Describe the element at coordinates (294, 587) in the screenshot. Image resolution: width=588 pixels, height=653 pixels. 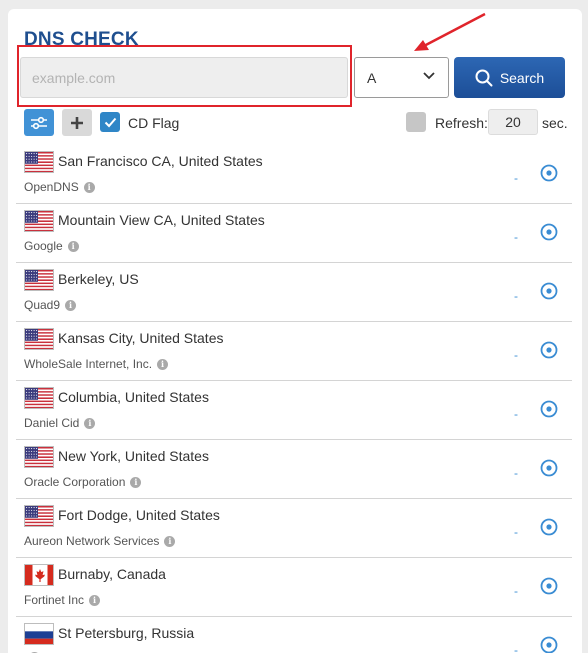
I see `server-row: Burnaby, Canada Fortinet Inc i -` at that location.